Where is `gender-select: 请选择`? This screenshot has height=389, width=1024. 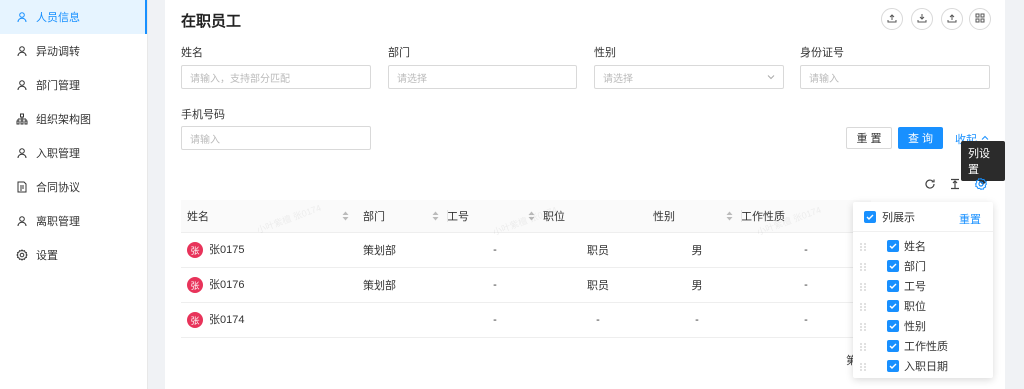 gender-select: 请选择 is located at coordinates (689, 77).